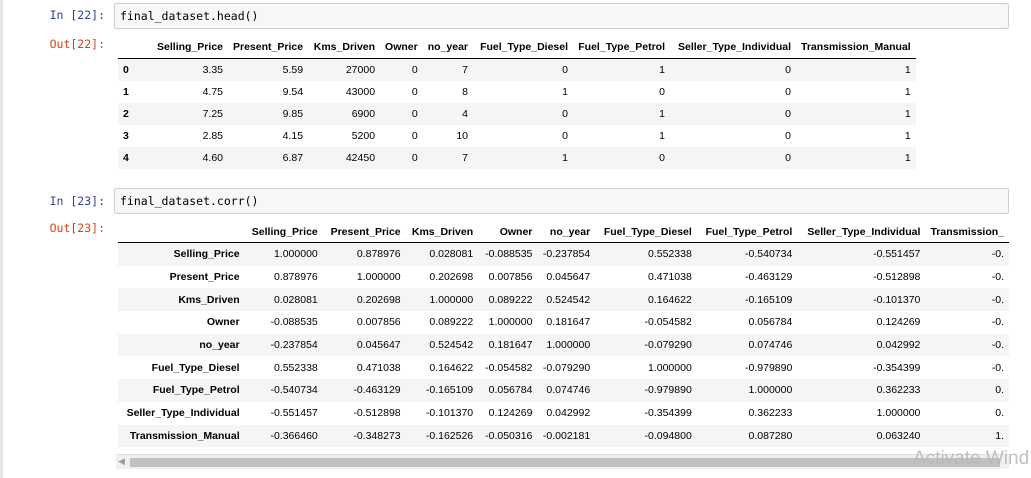  What do you see at coordinates (448, 47) in the screenshot?
I see `column-header: no_year` at bounding box center [448, 47].